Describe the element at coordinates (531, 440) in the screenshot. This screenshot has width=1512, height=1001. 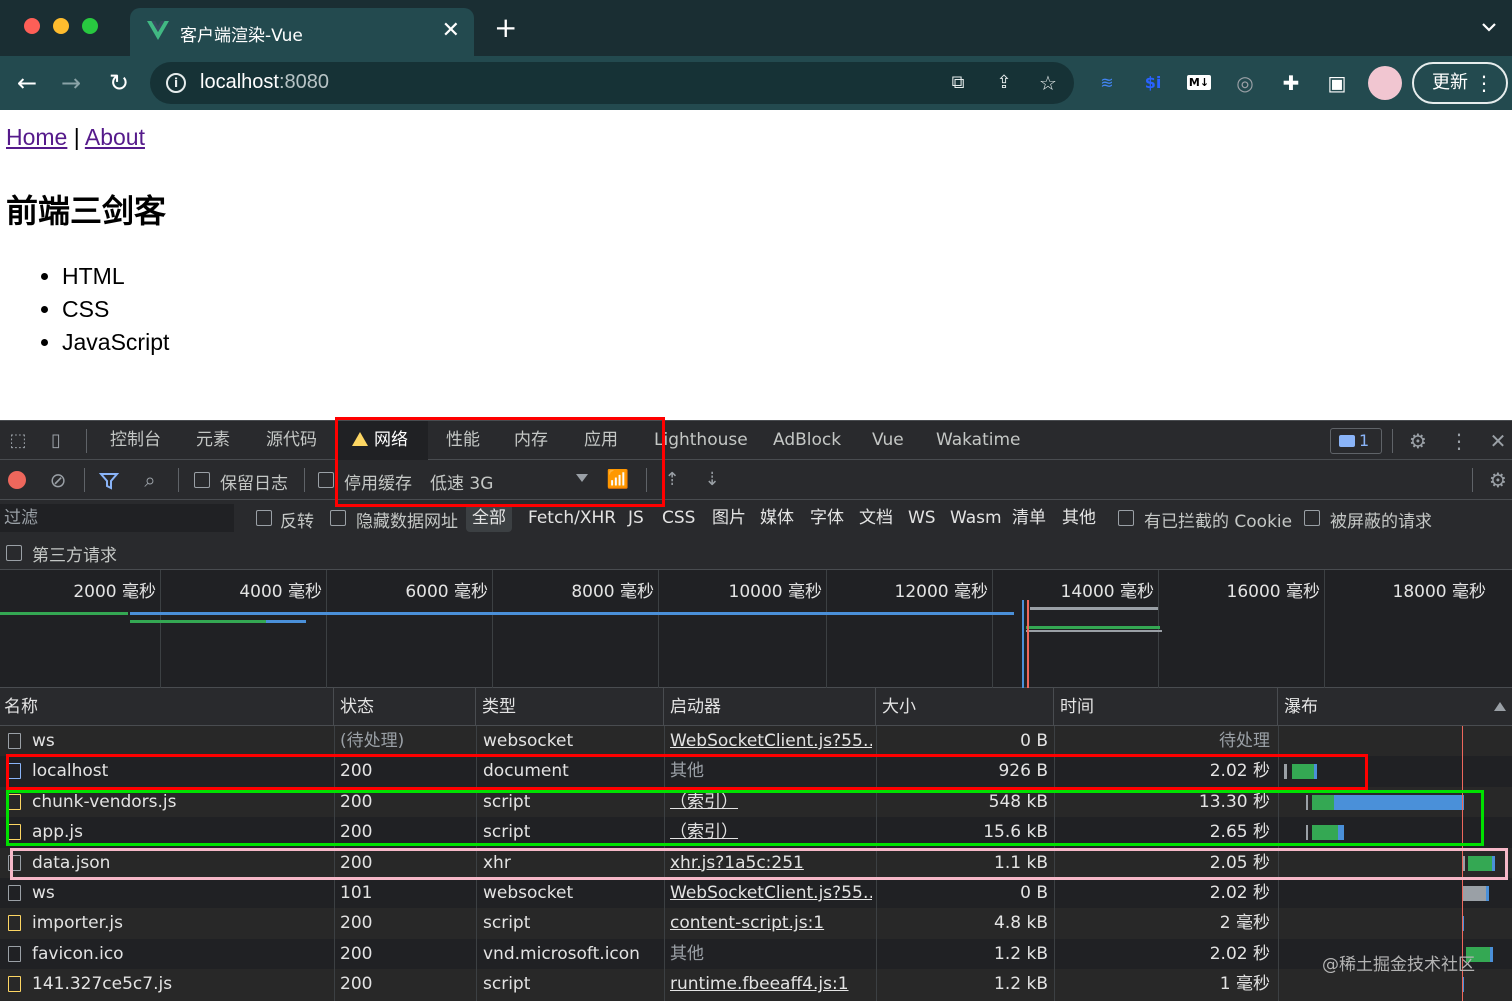
I see `tab-memory: 内存` at that location.